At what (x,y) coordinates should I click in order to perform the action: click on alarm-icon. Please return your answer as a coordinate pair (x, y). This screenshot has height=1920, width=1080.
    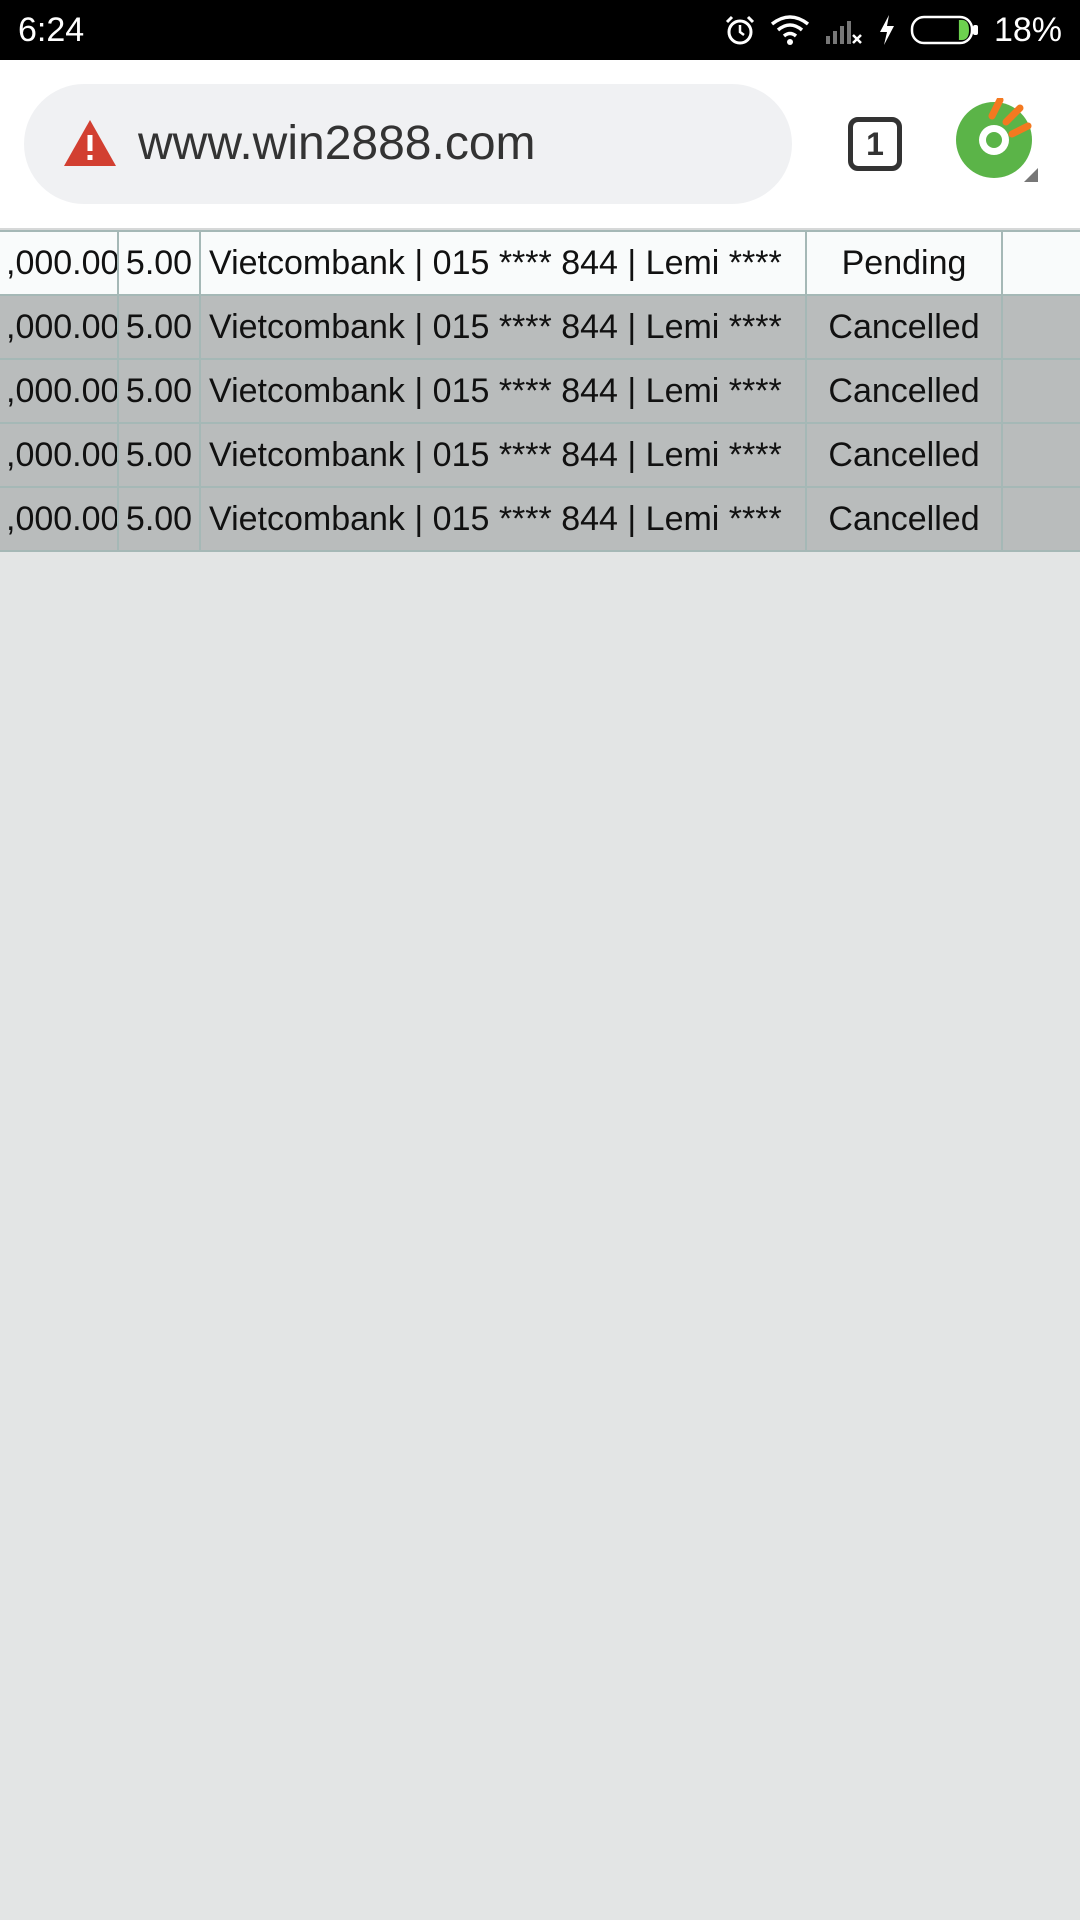
    Looking at the image, I should click on (740, 30).